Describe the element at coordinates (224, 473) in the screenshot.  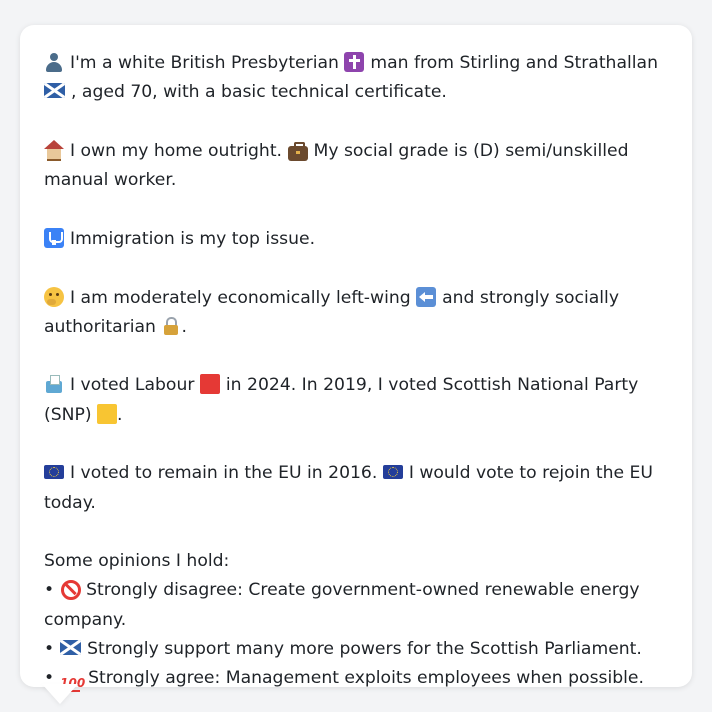
I see `eu-text-1: I voted to remain in the EU in 2016.` at that location.